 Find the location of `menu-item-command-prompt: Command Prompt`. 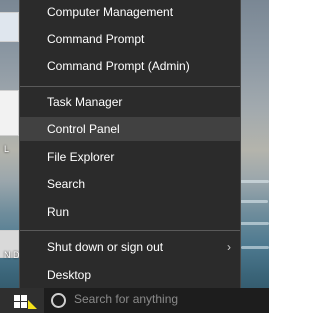

menu-item-command-prompt: Command Prompt is located at coordinates (130, 39).